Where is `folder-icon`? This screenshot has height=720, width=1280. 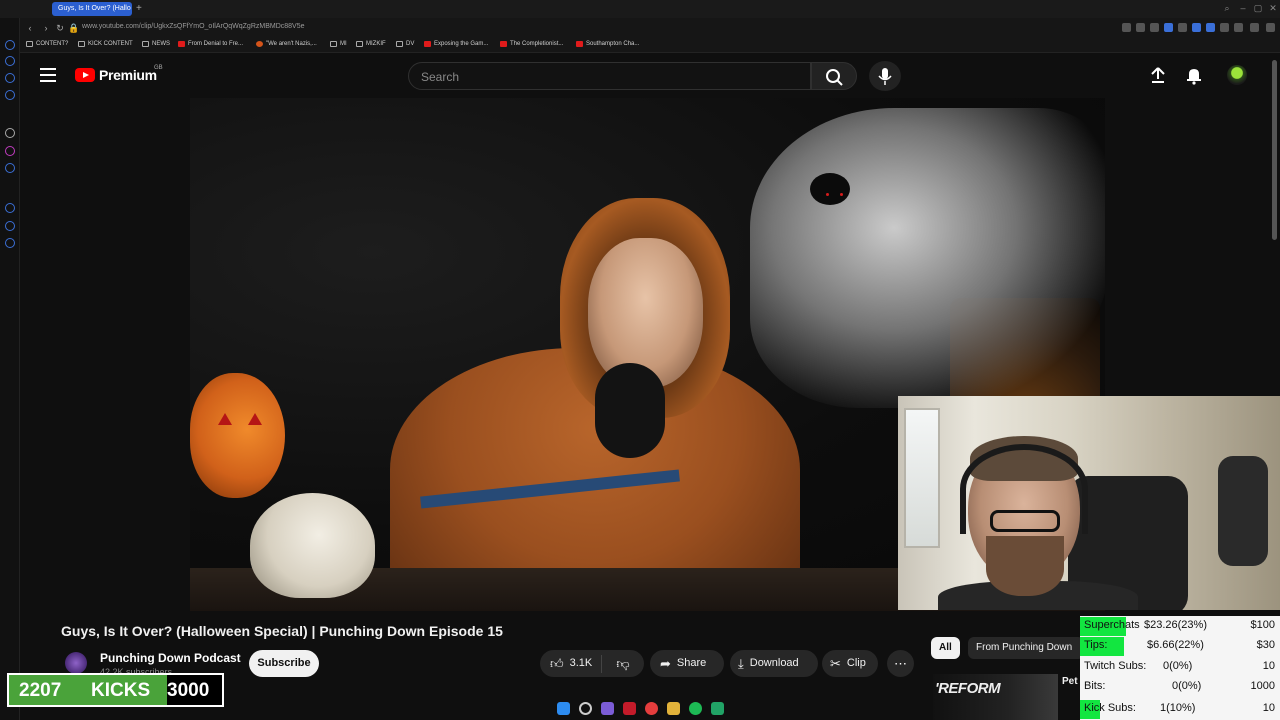
folder-icon is located at coordinates (81, 44).